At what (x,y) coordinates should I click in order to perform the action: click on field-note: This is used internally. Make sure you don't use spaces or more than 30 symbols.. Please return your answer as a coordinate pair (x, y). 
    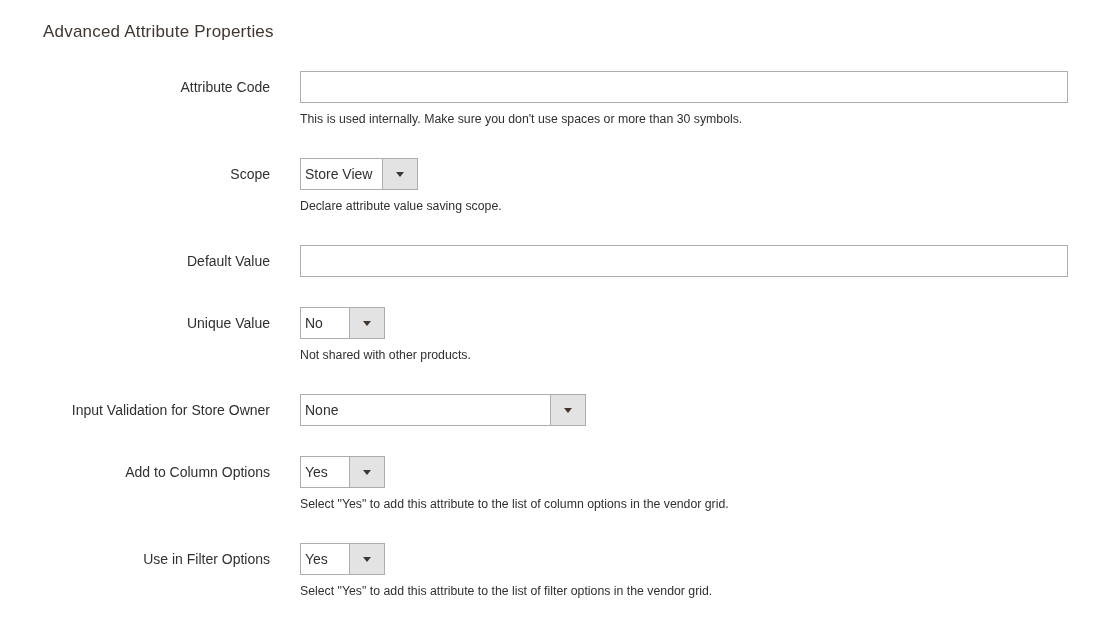
    Looking at the image, I should click on (521, 119).